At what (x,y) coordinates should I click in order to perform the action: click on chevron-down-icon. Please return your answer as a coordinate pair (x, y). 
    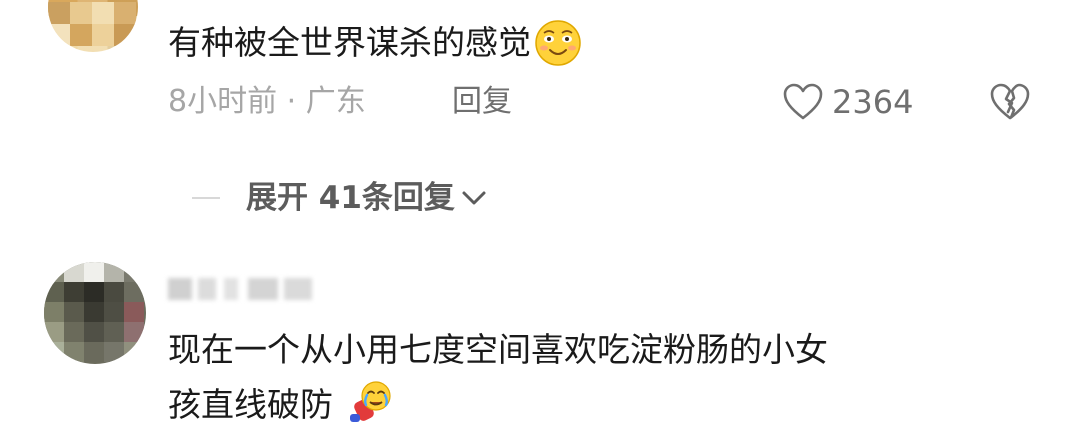
    Looking at the image, I should click on (474, 198).